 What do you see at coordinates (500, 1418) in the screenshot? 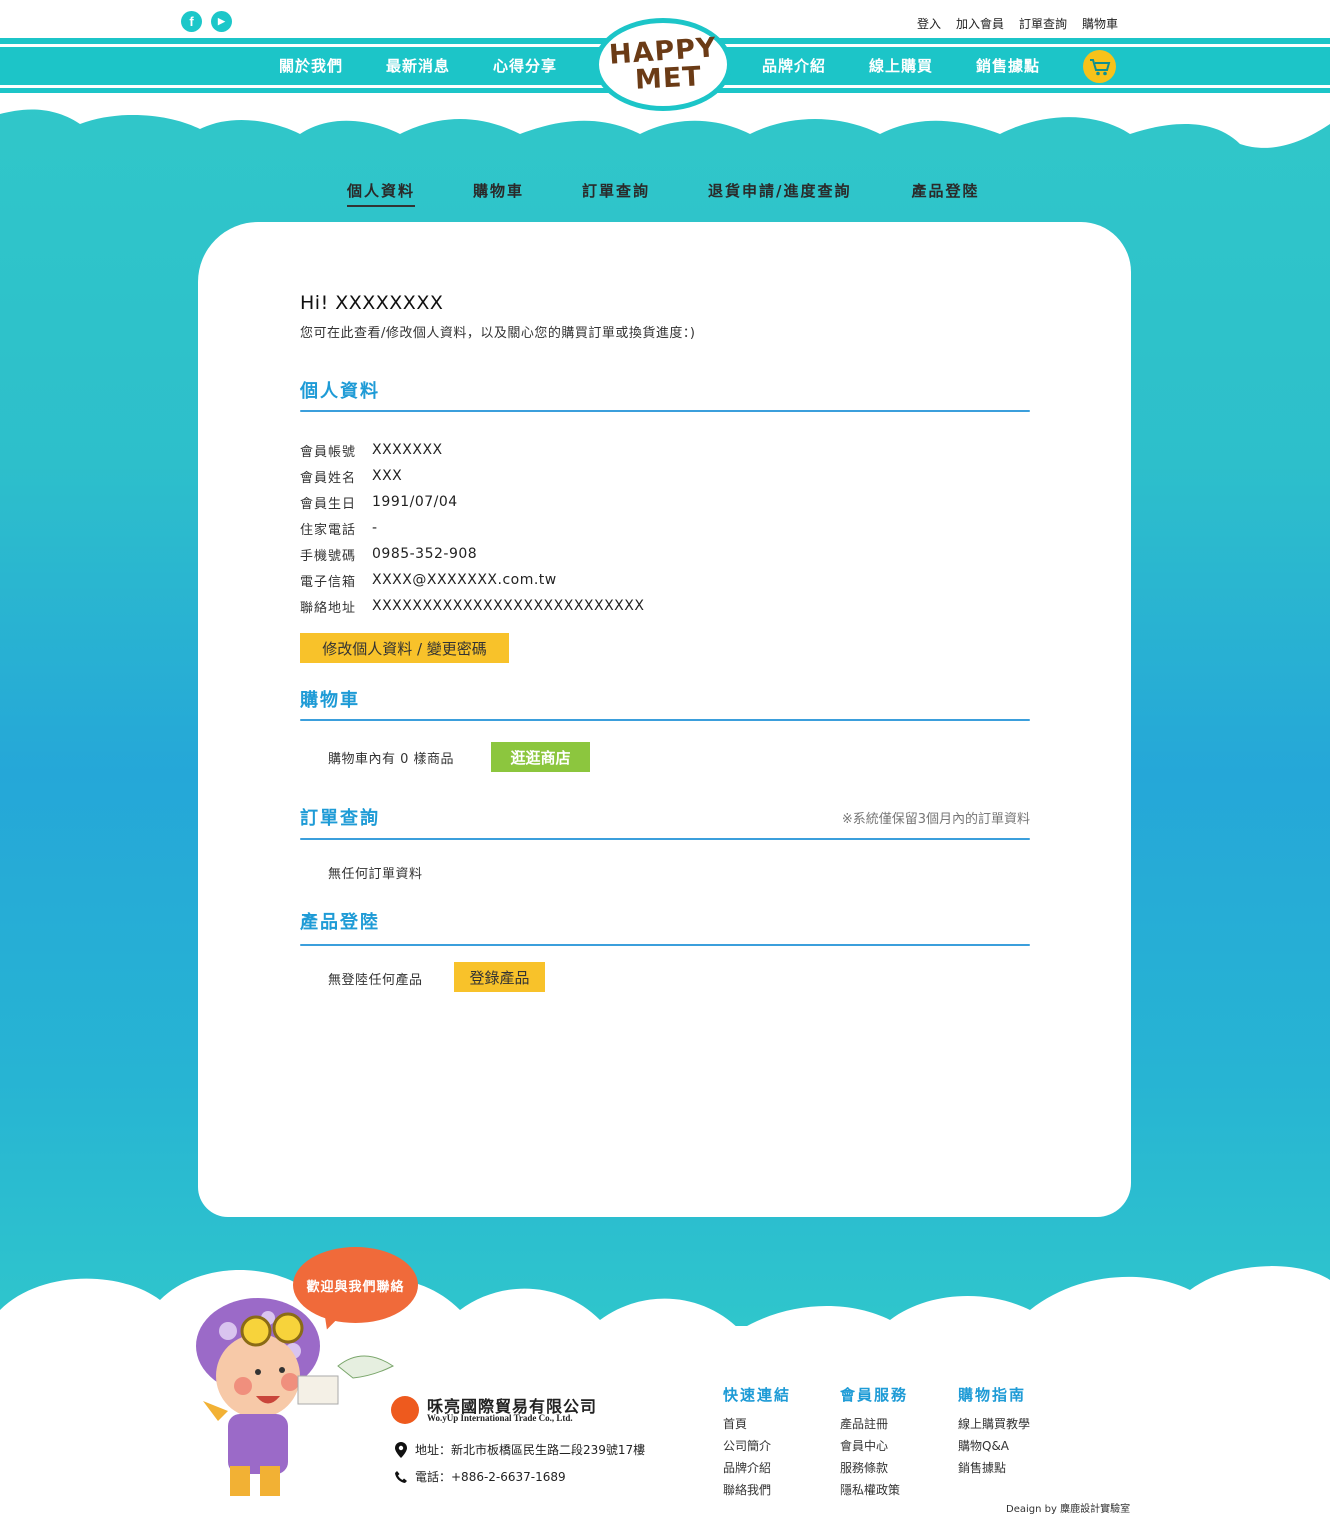
I see `company-english-name: Wo.yUp International Trade Co., Ltd.` at bounding box center [500, 1418].